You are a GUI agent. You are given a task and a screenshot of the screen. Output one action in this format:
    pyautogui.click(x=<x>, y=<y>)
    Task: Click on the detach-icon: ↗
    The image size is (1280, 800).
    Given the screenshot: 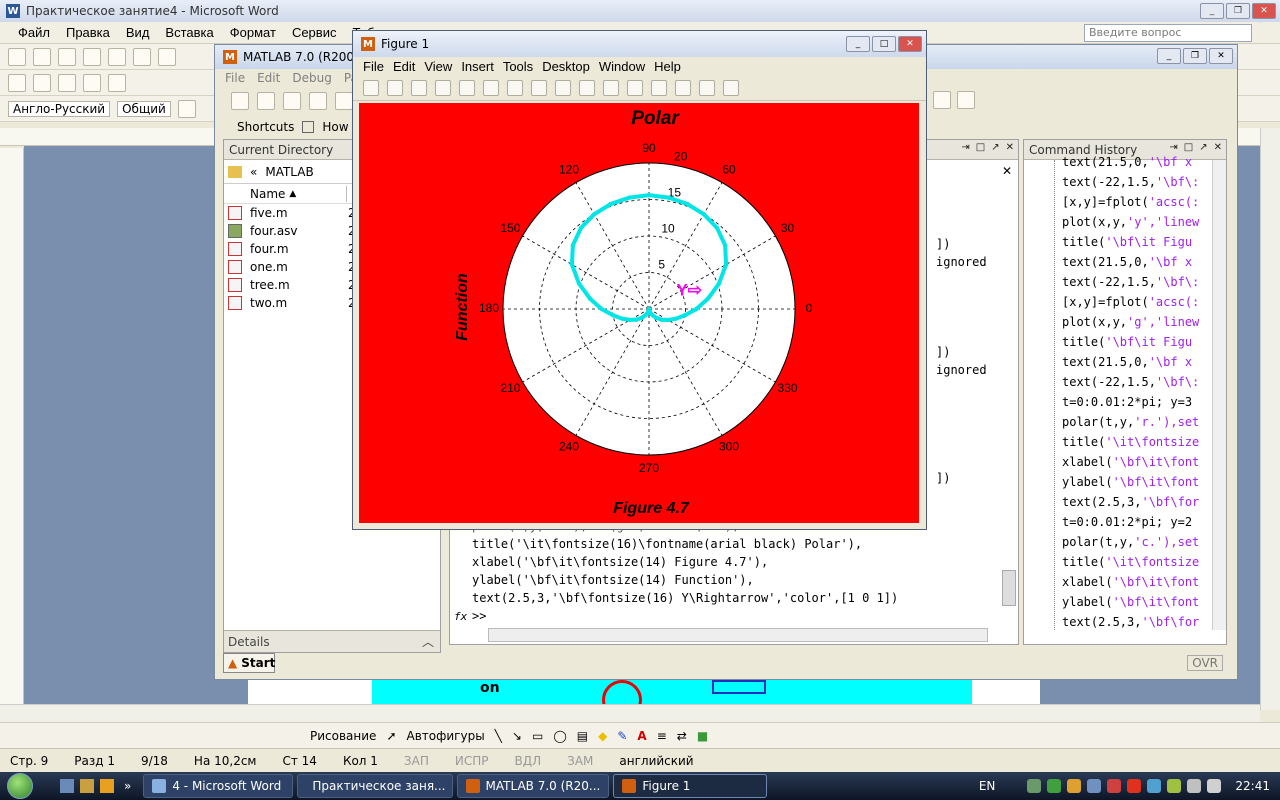 What is the action you would take?
    pyautogui.click(x=995, y=147)
    